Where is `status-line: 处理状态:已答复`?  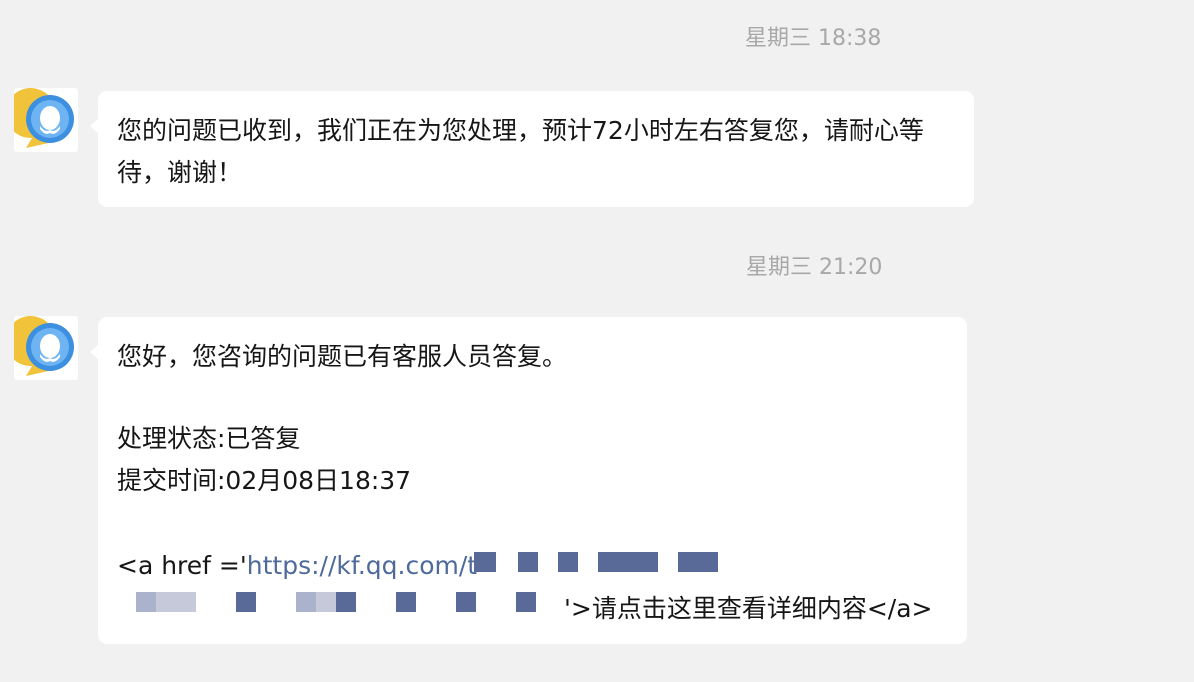 status-line: 处理状态:已答复 is located at coordinates (209, 438).